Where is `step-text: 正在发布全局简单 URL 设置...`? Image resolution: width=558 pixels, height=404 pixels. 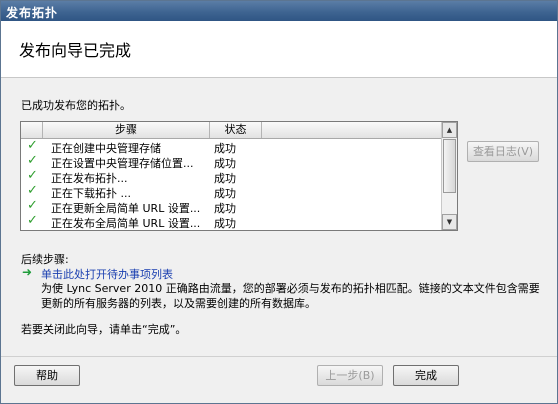
step-text: 正在发布全局简单 URL 设置... is located at coordinates (126, 223).